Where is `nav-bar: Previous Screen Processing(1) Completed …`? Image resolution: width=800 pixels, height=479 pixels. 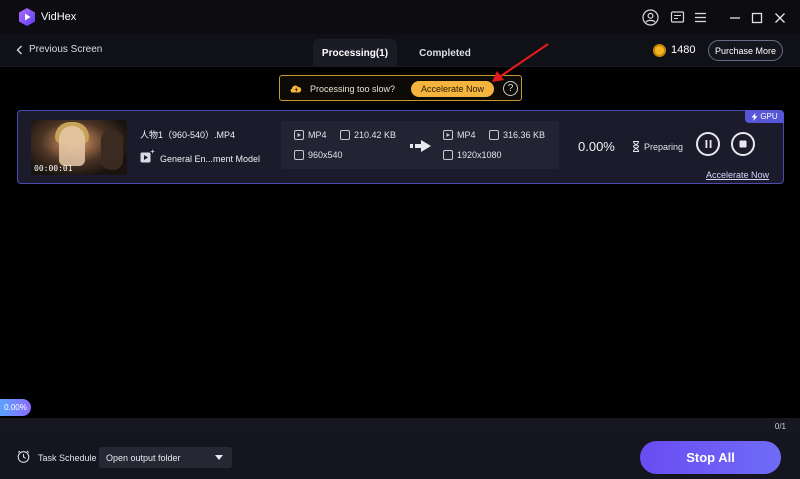 nav-bar: Previous Screen Processing(1) Completed … is located at coordinates (400, 50).